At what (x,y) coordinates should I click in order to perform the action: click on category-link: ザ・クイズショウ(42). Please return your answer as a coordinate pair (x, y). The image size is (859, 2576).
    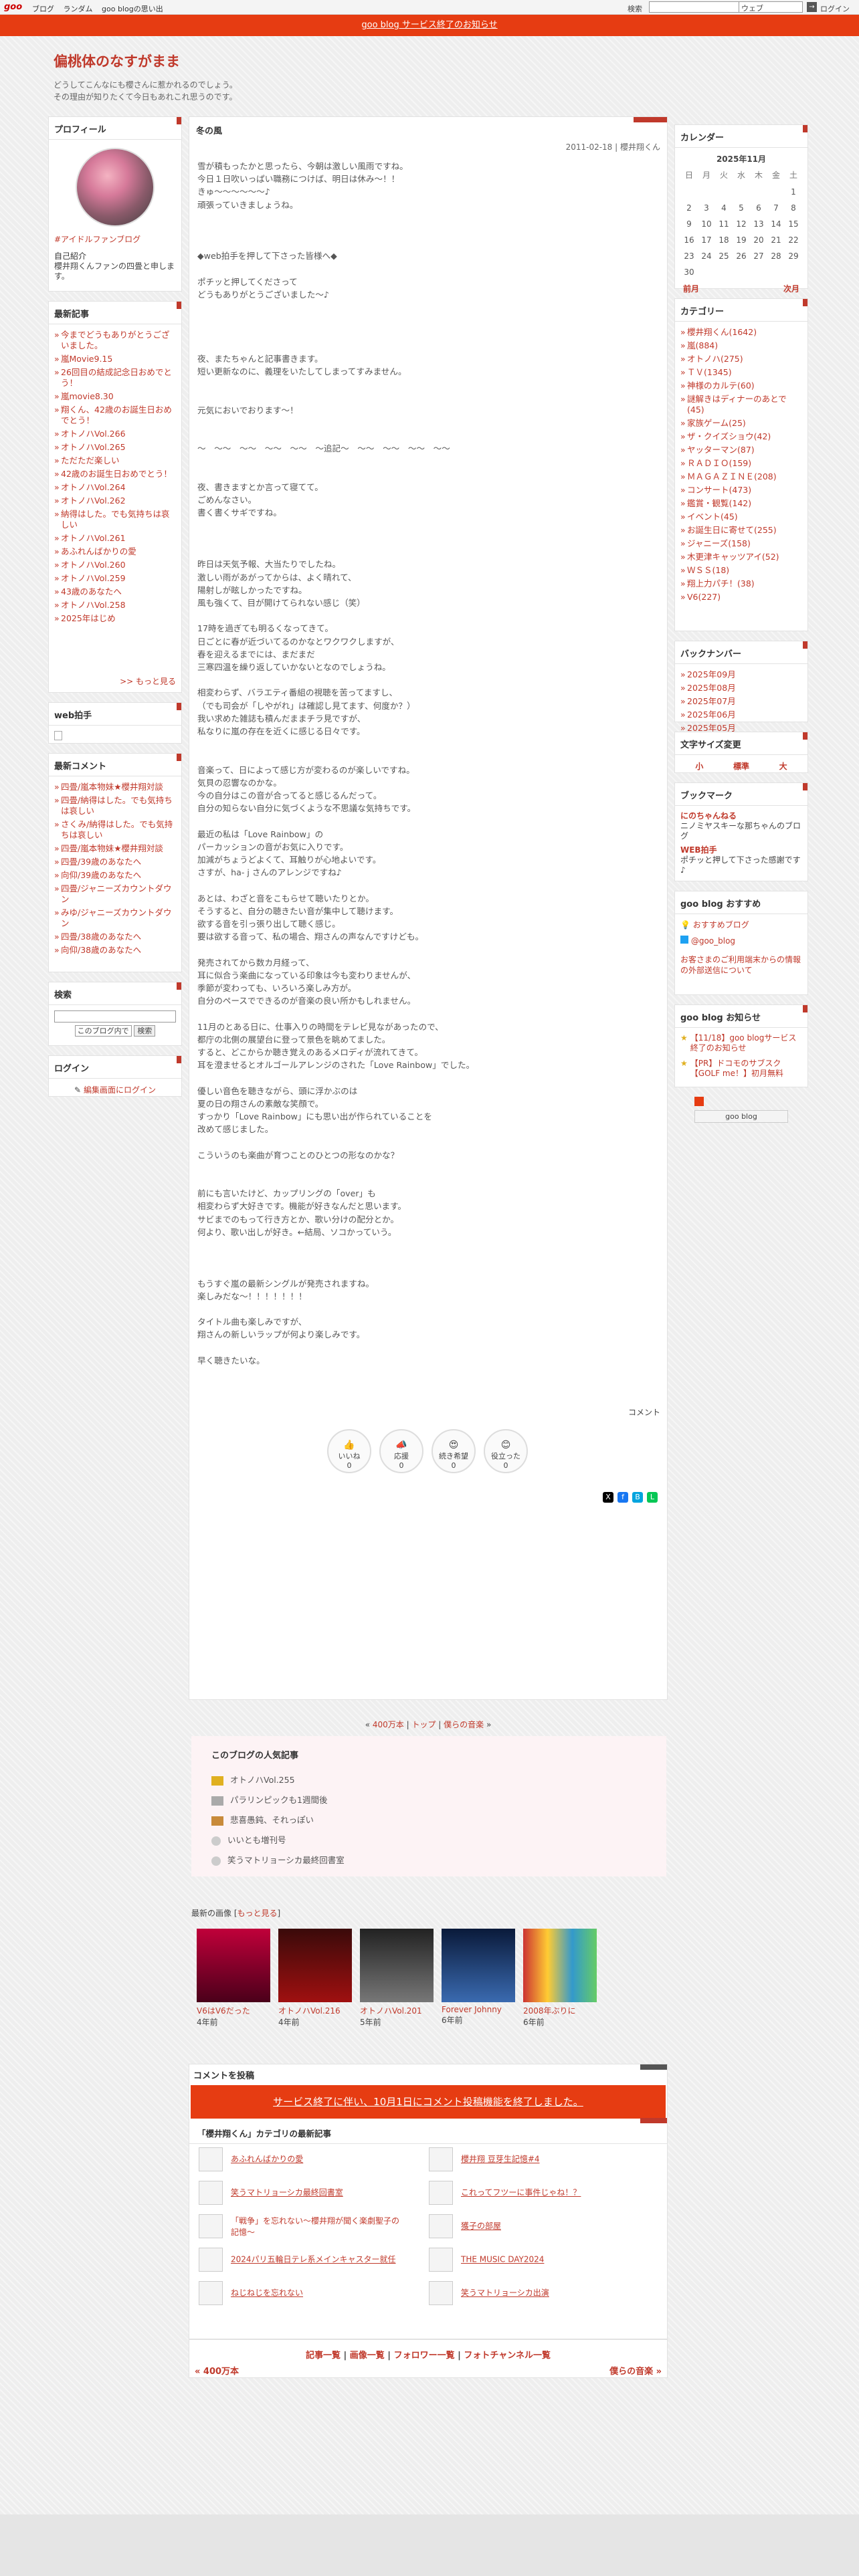
    Looking at the image, I should click on (741, 436).